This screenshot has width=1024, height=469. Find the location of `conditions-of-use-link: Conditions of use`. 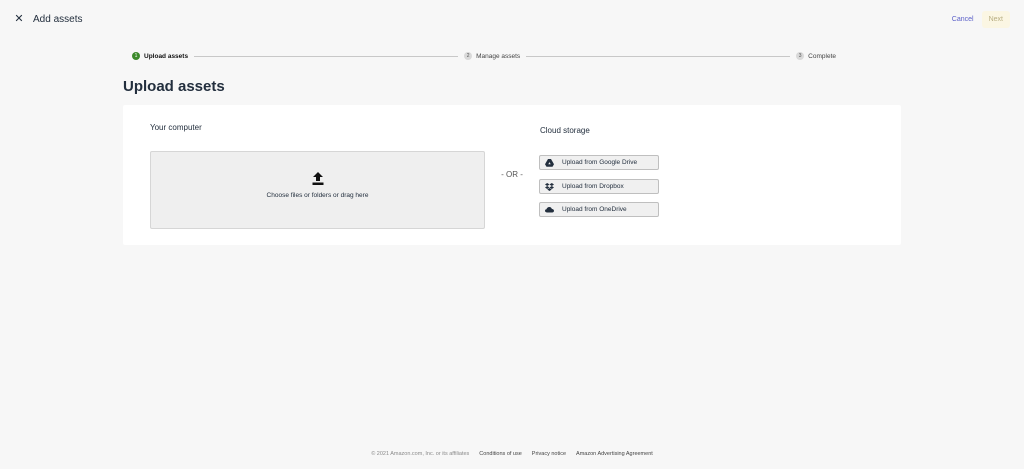

conditions-of-use-link: Conditions of use is located at coordinates (500, 454).